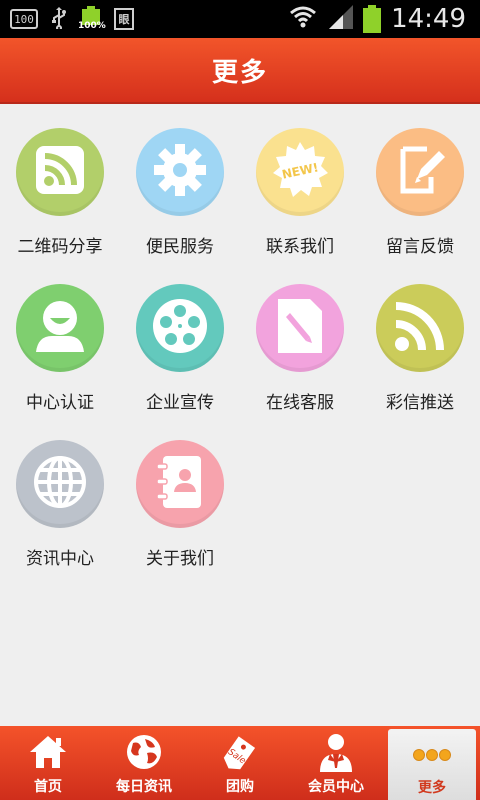 Image resolution: width=480 pixels, height=800 pixels. What do you see at coordinates (144, 752) in the screenshot?
I see `globe-nav-icon` at bounding box center [144, 752].